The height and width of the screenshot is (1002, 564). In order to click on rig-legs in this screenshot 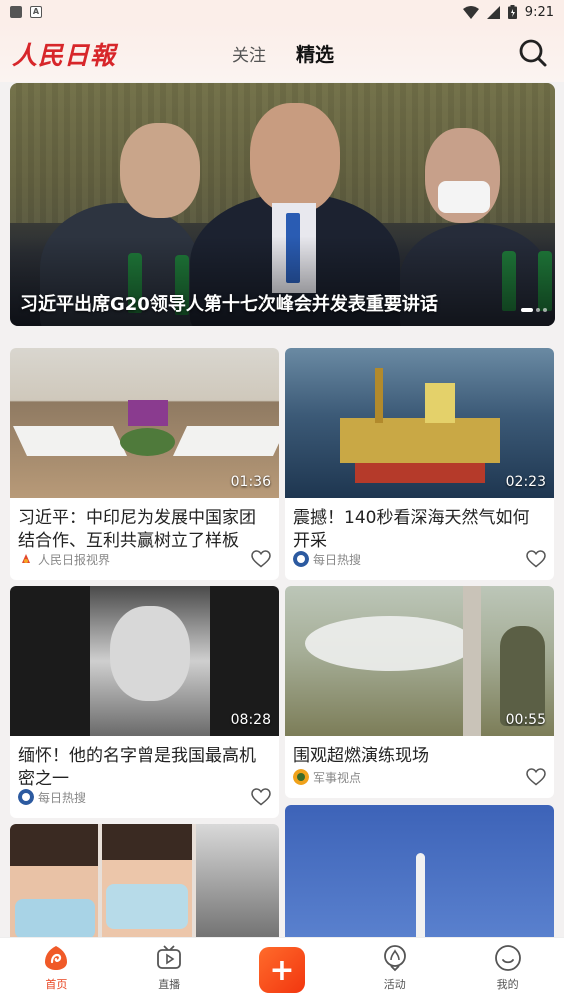, I will do `click(420, 473)`.